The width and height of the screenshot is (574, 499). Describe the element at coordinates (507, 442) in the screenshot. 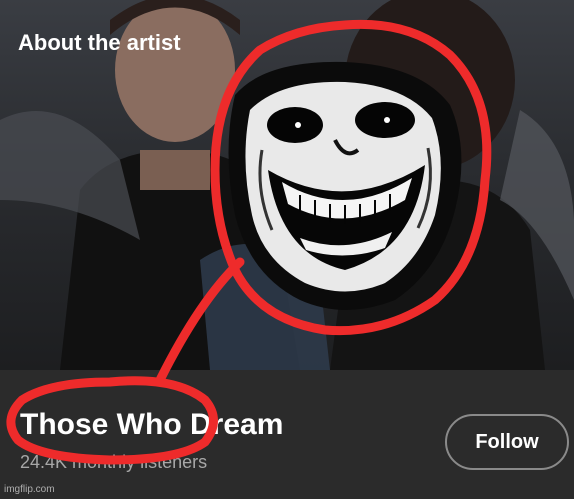

I see `follow-button: Follow` at that location.